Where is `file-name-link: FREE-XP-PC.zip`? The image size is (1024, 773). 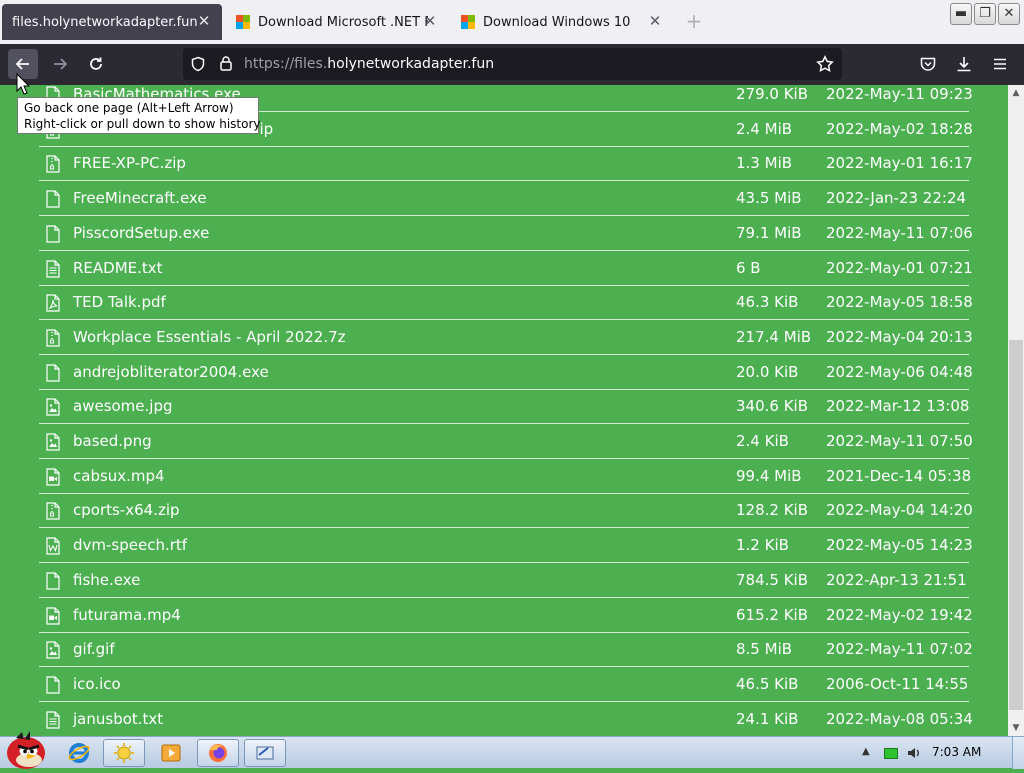 file-name-link: FREE-XP-PC.zip is located at coordinates (129, 163).